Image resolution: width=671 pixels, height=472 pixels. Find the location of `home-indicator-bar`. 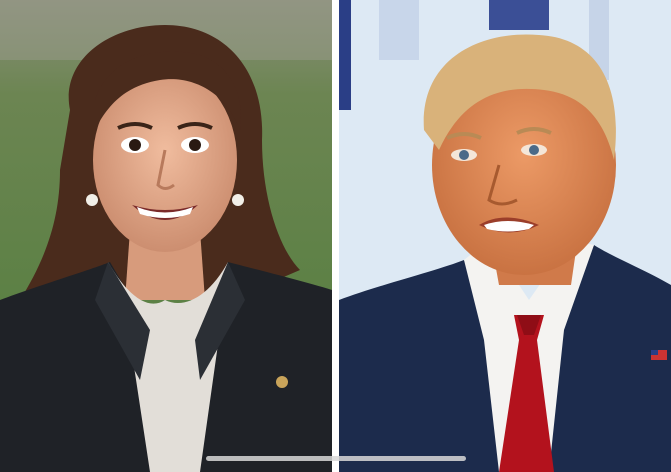

home-indicator-bar is located at coordinates (336, 458).